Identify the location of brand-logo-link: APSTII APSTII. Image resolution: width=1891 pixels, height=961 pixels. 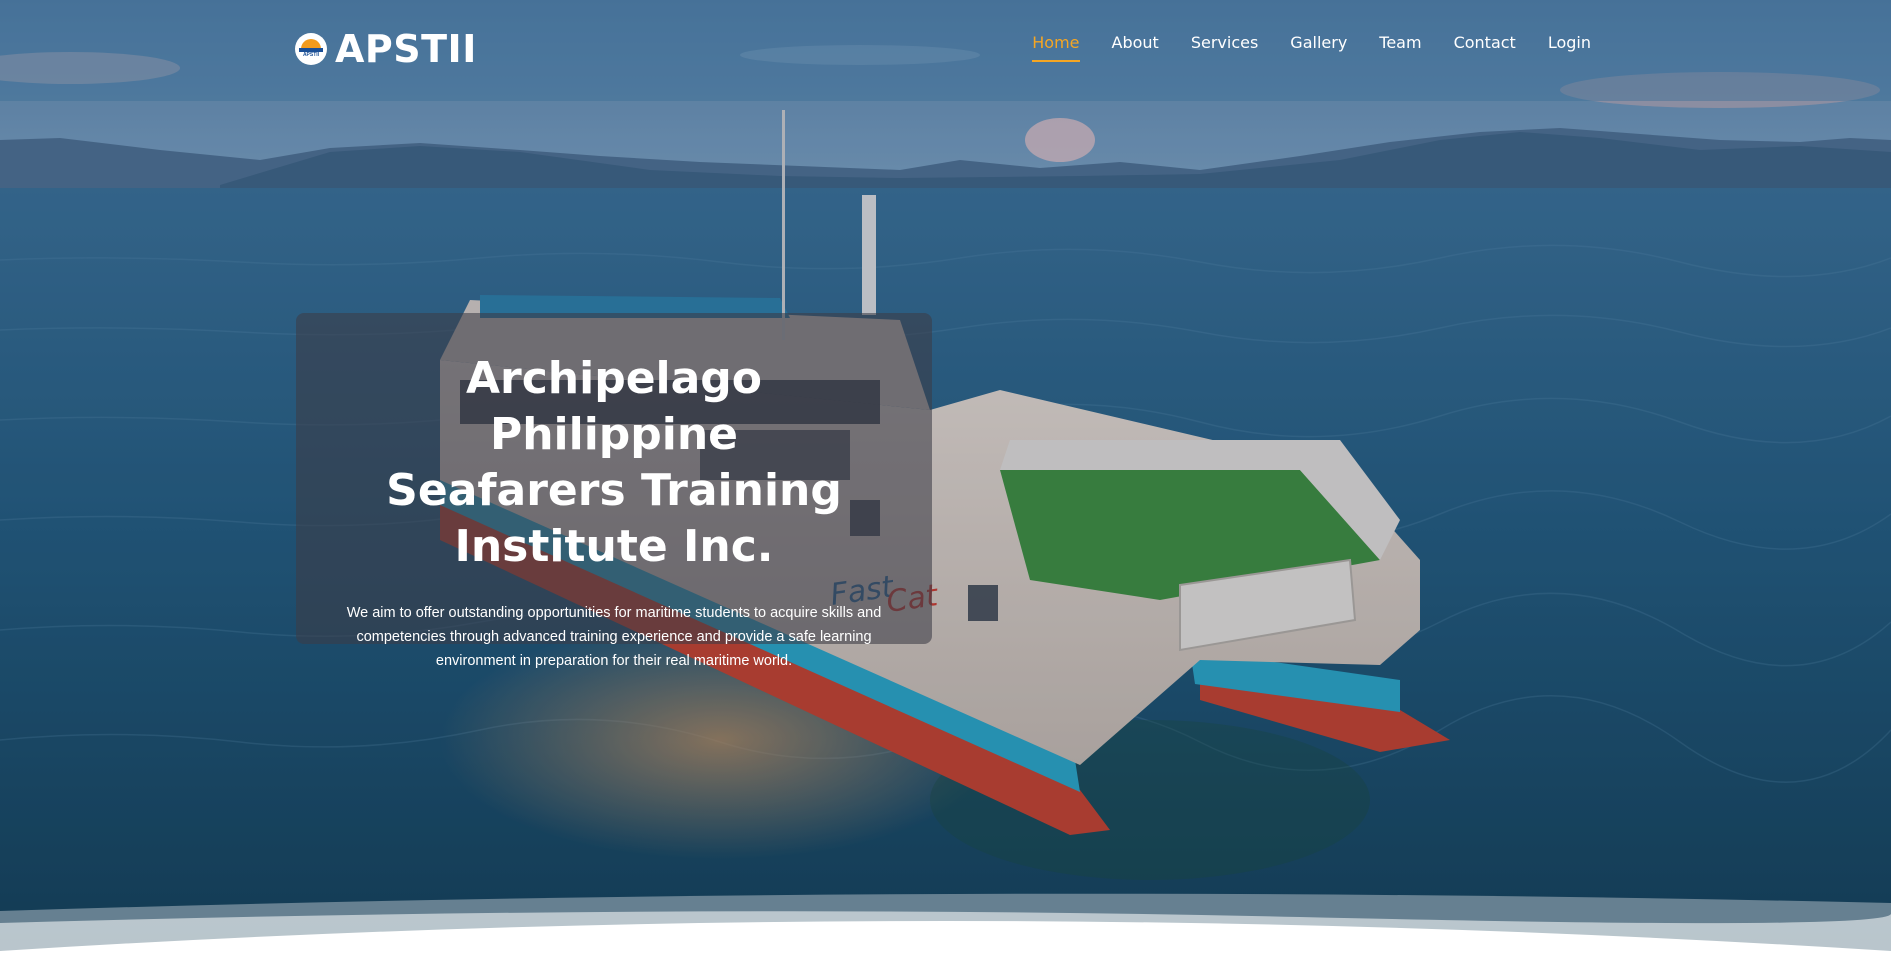
(386, 49).